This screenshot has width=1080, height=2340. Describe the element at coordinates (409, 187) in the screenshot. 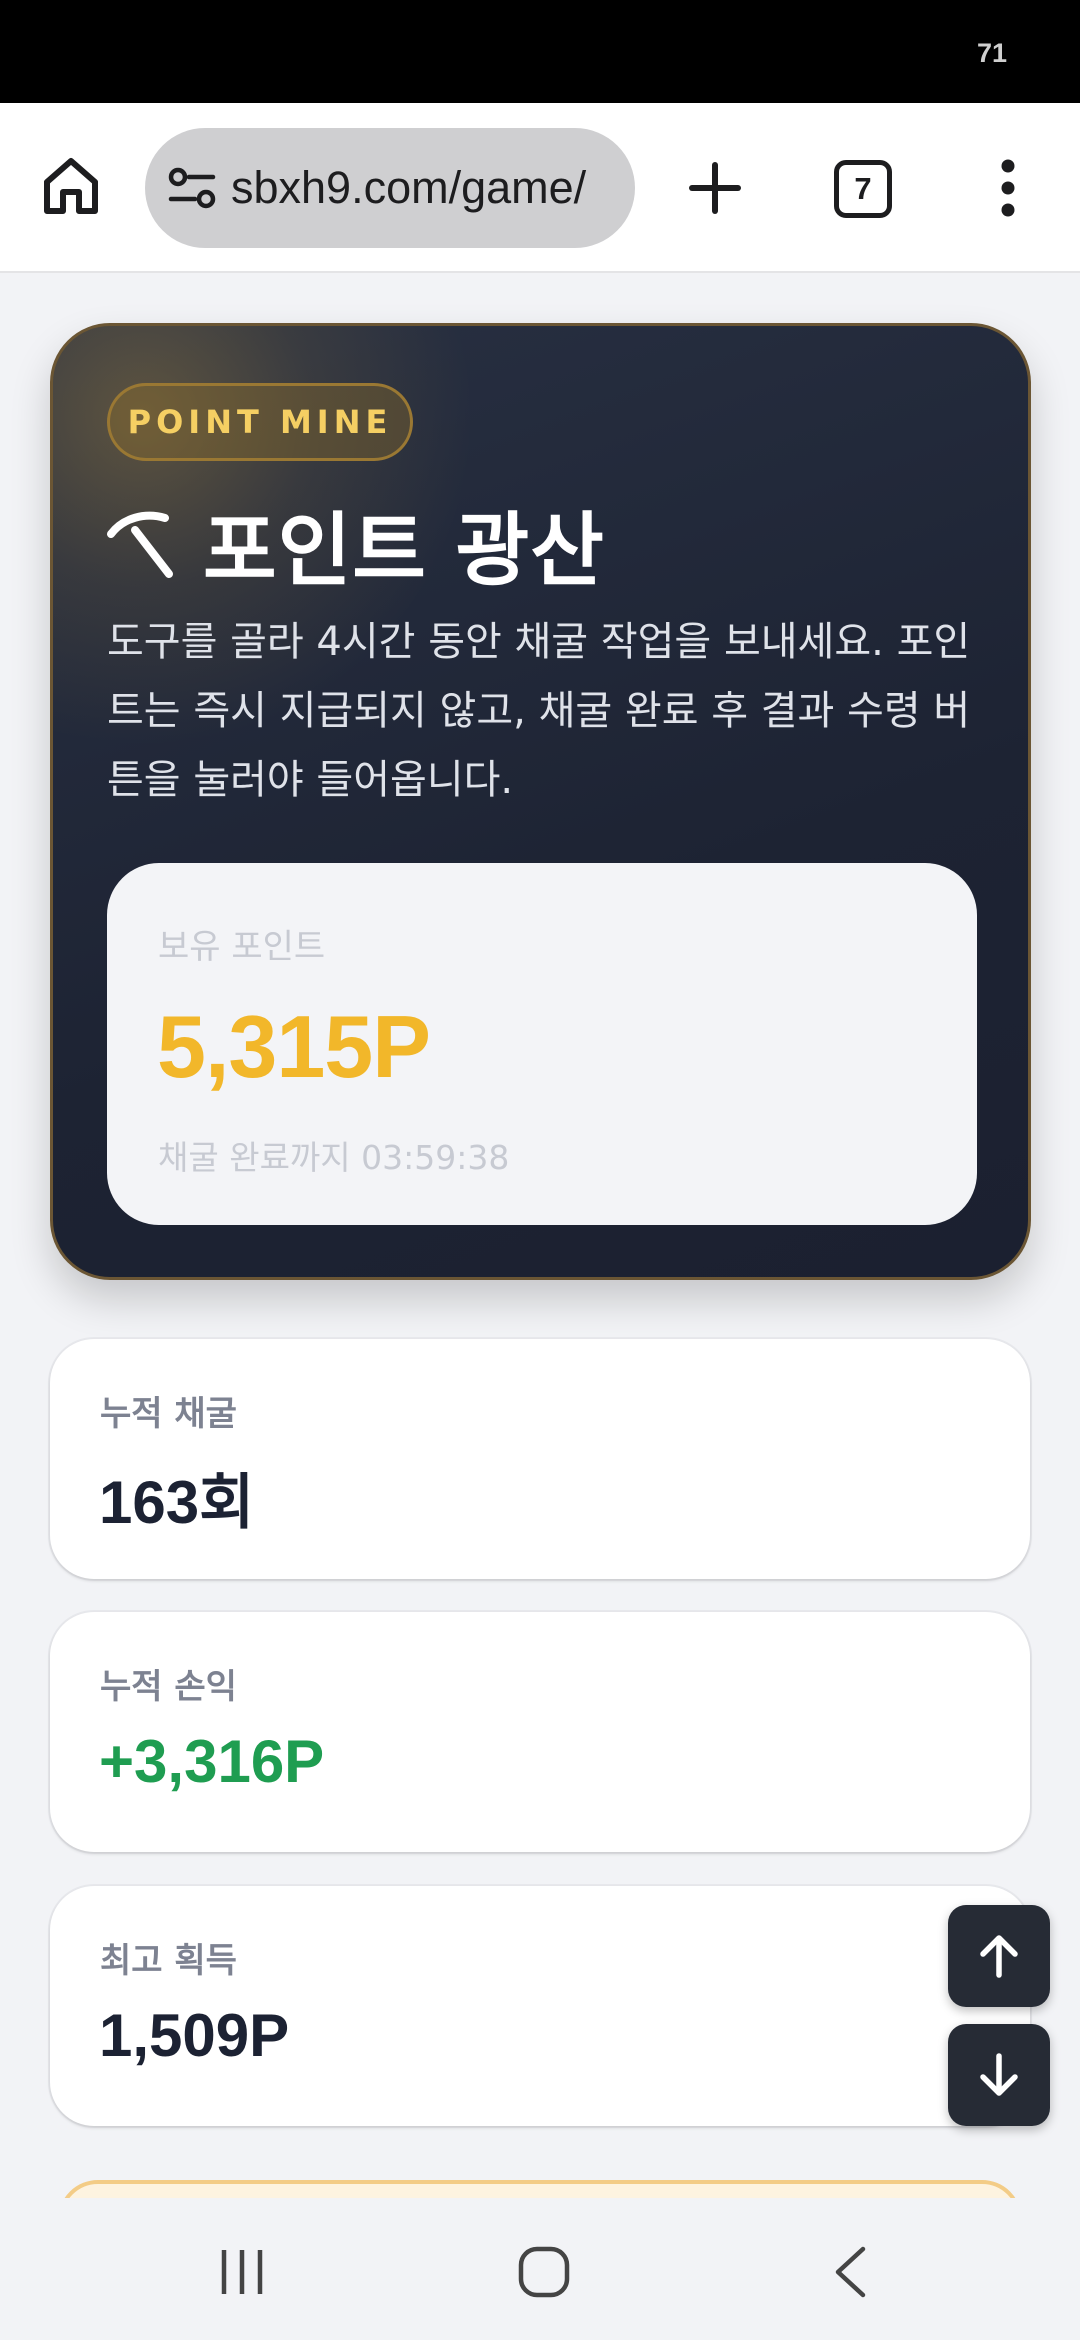

I see `url-text: sbxh9.com/game/` at that location.